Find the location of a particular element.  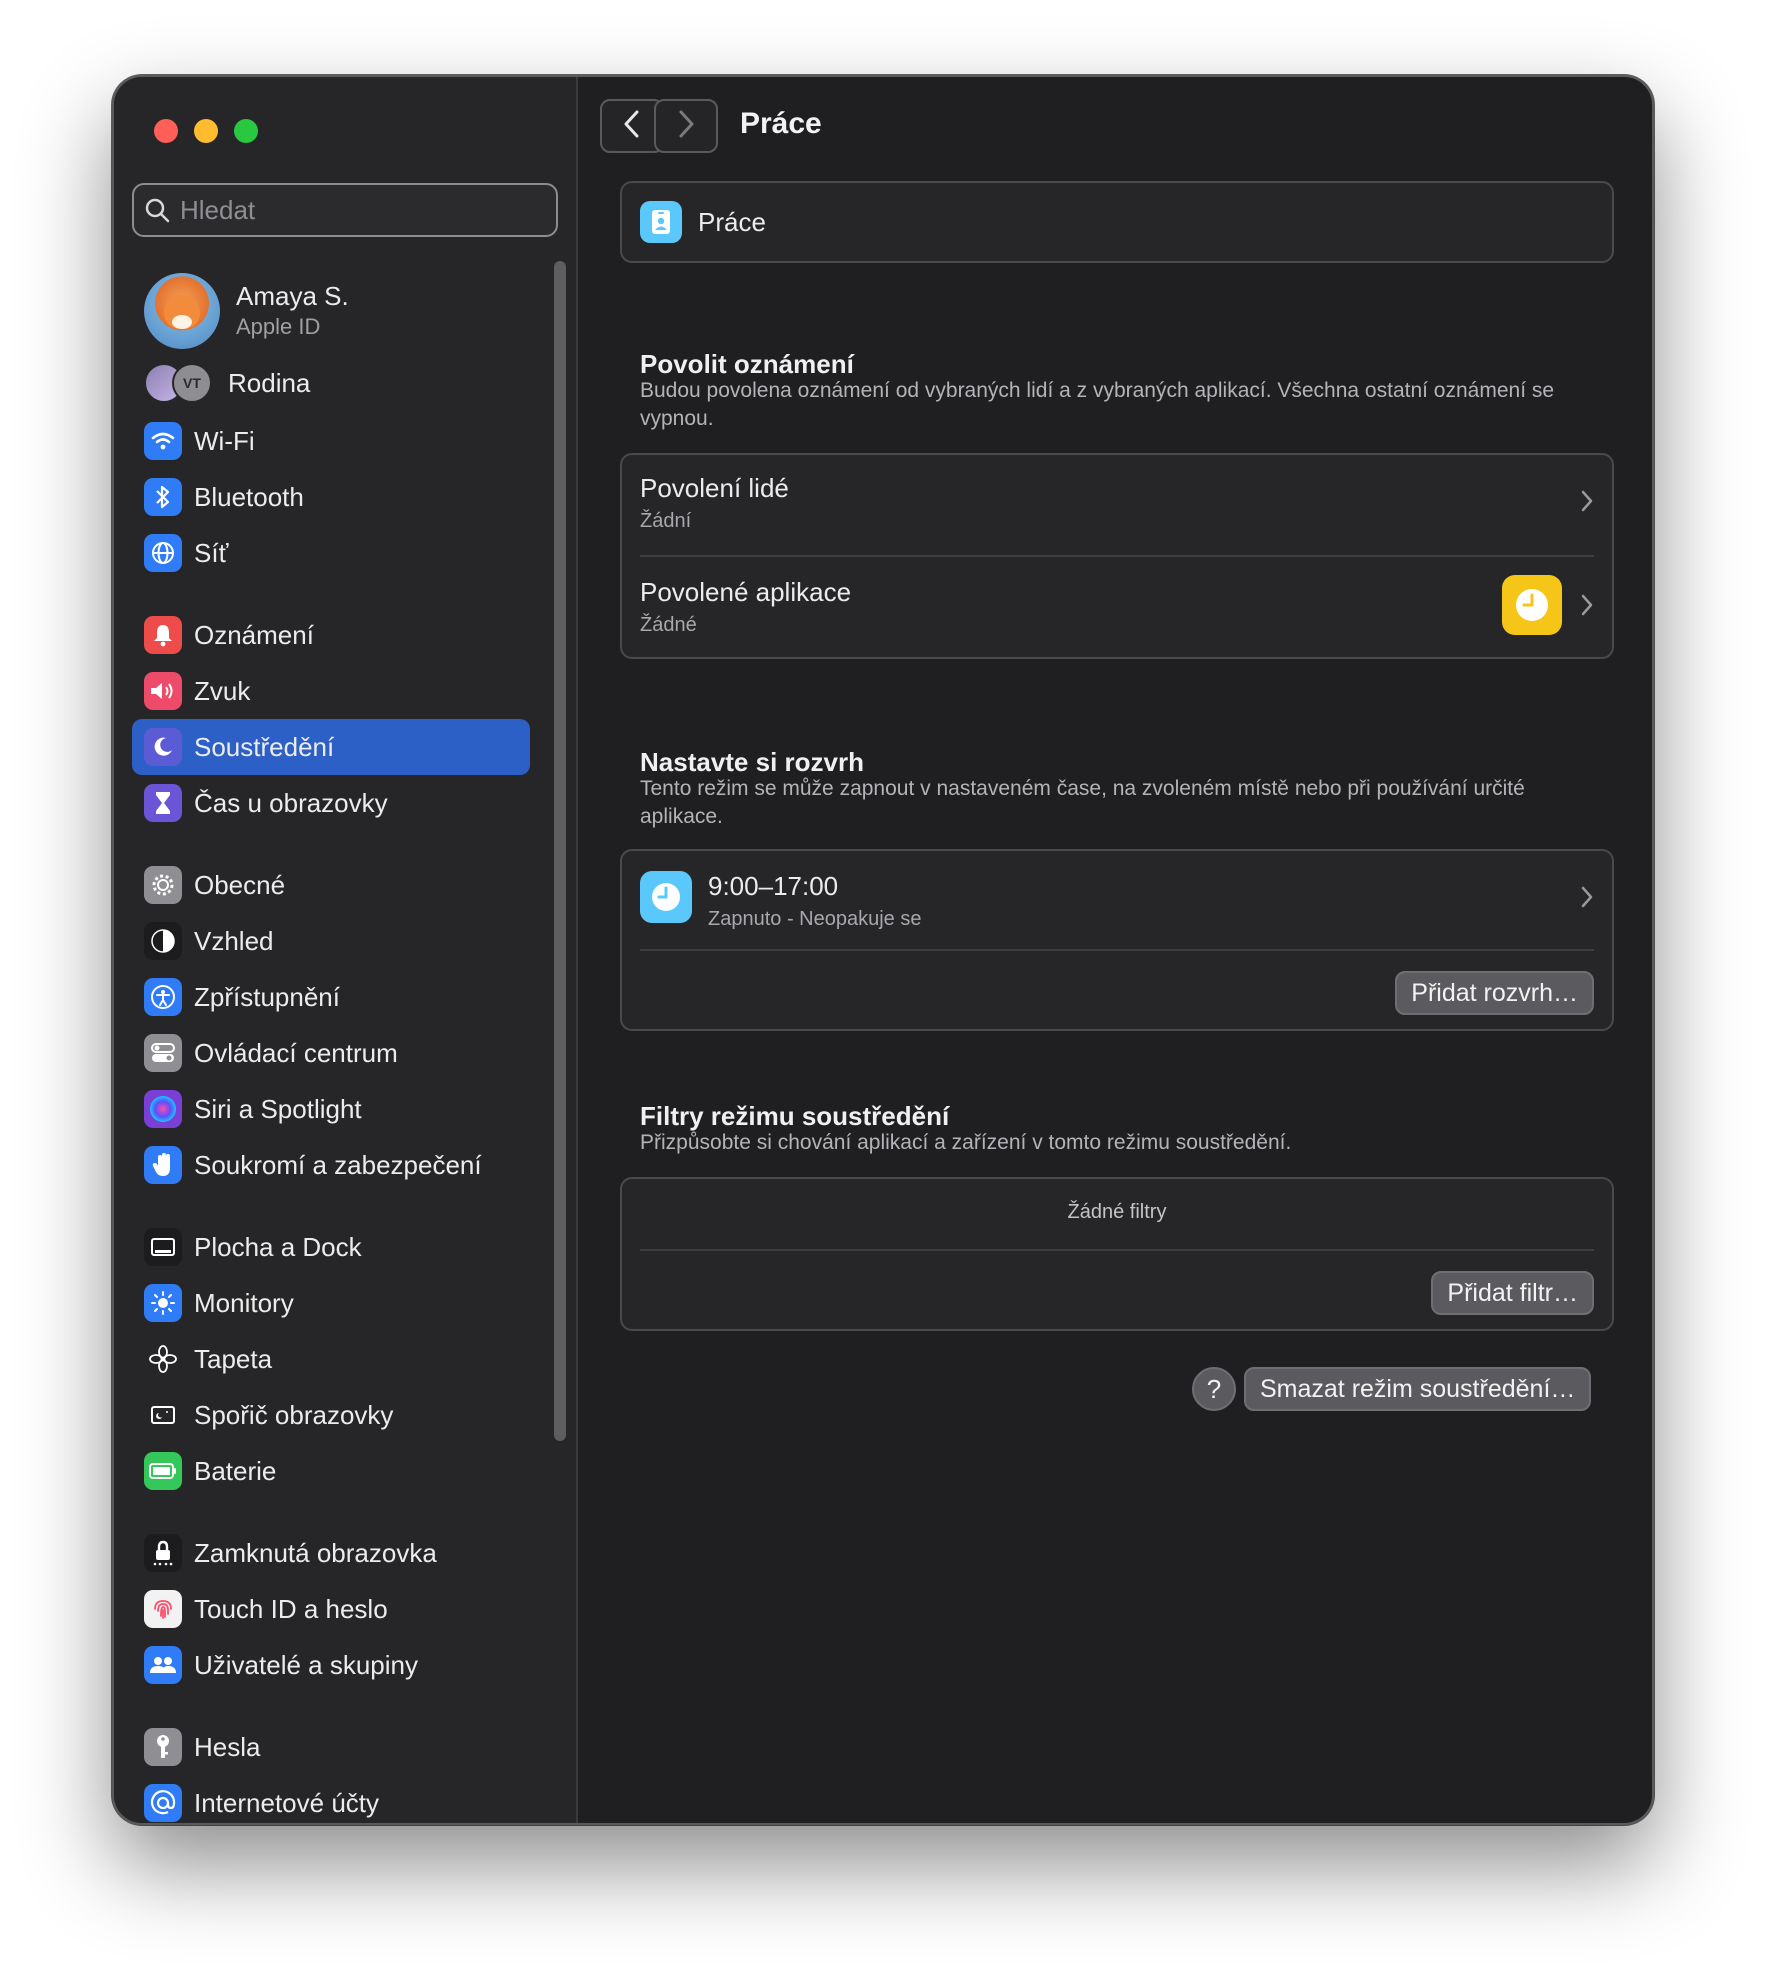

profile-name: Amaya S. is located at coordinates (292, 296).